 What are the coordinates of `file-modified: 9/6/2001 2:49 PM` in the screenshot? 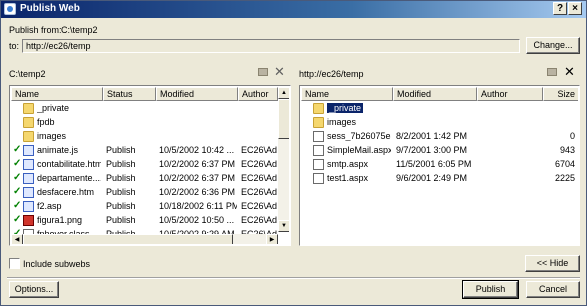 It's located at (432, 178).